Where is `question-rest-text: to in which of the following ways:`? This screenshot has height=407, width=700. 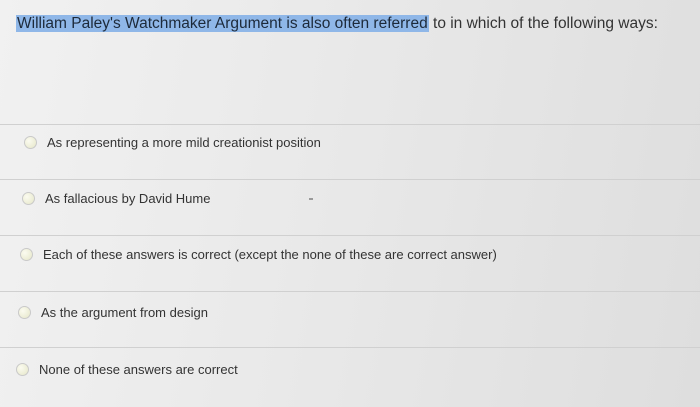 question-rest-text: to in which of the following ways: is located at coordinates (543, 23).